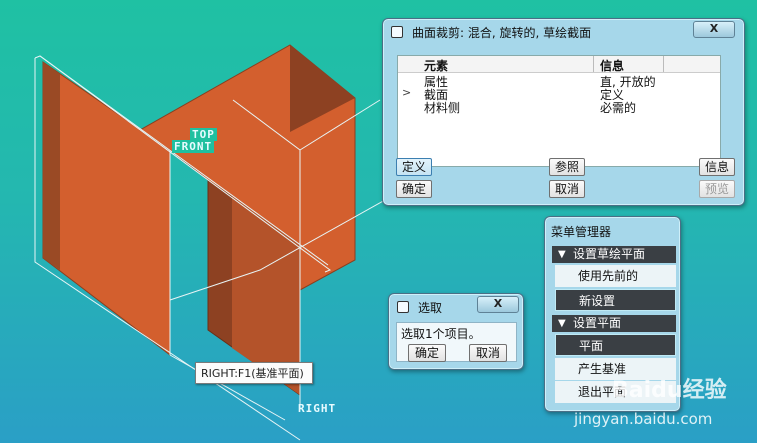 The image size is (757, 443). What do you see at coordinates (559, 81) in the screenshot?
I see `table-row: 属性 直, 开放的` at bounding box center [559, 81].